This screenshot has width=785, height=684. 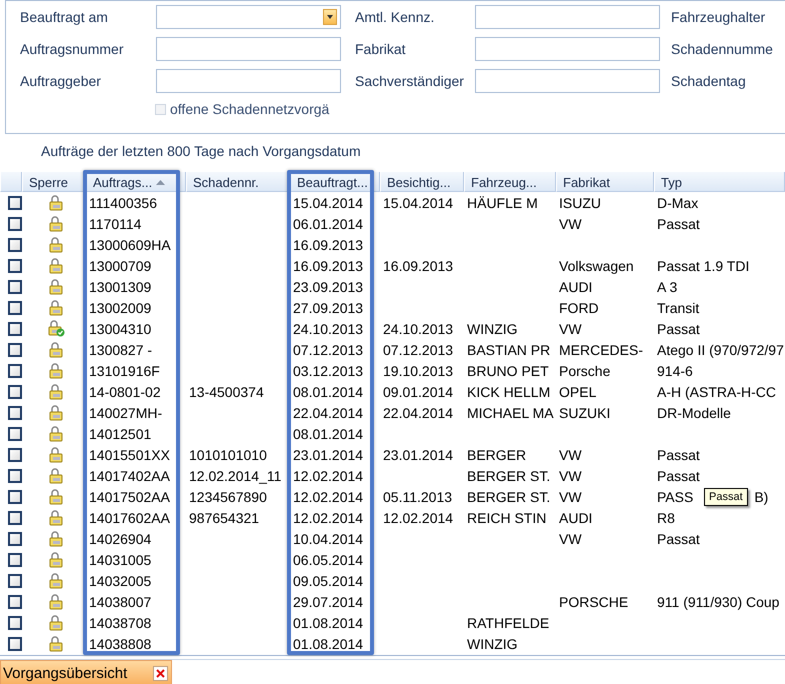 I want to click on table-cell: 14026904, so click(x=120, y=538).